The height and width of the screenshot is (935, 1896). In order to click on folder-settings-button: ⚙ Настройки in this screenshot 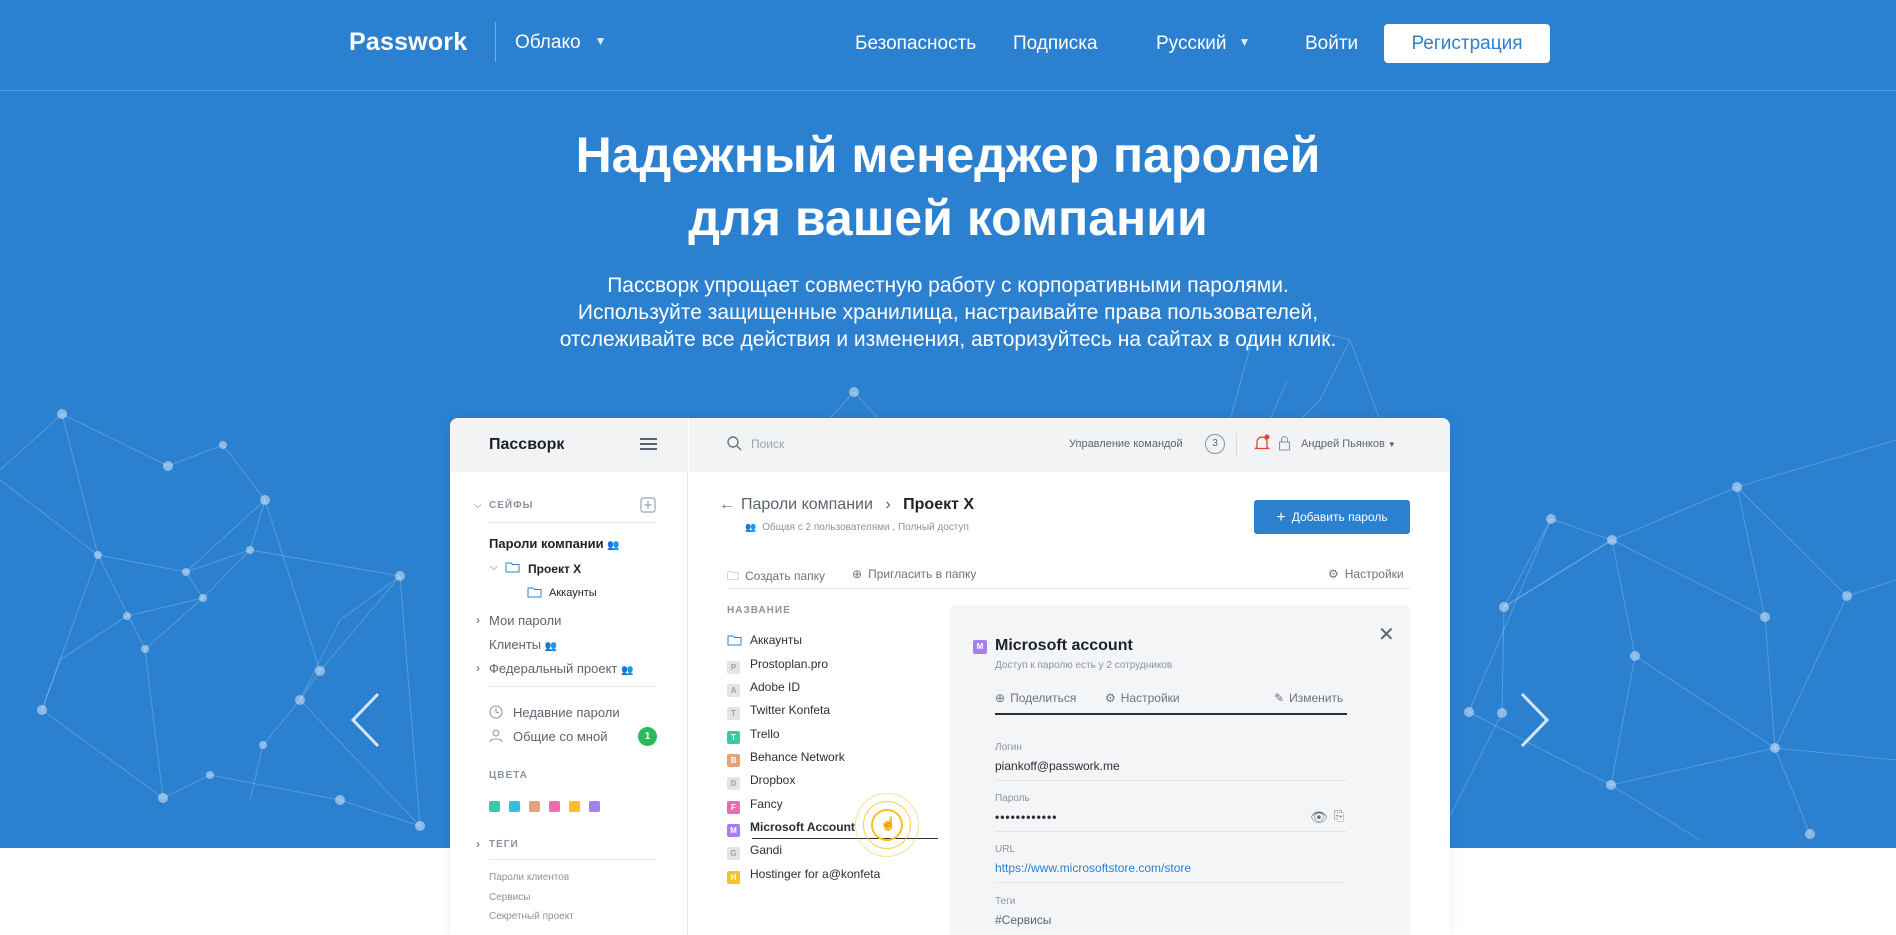, I will do `click(1366, 574)`.